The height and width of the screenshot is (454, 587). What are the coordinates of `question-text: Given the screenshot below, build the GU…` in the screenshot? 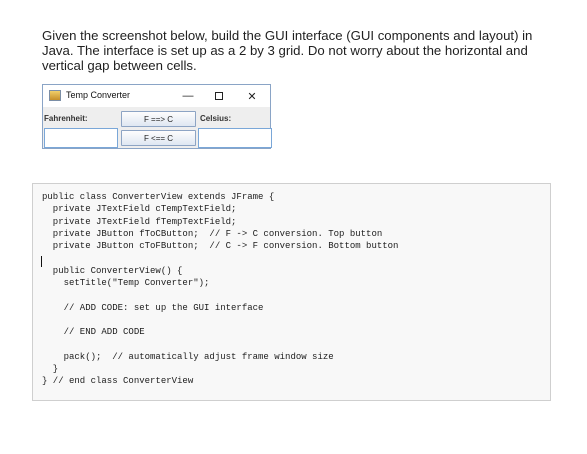 It's located at (297, 50).